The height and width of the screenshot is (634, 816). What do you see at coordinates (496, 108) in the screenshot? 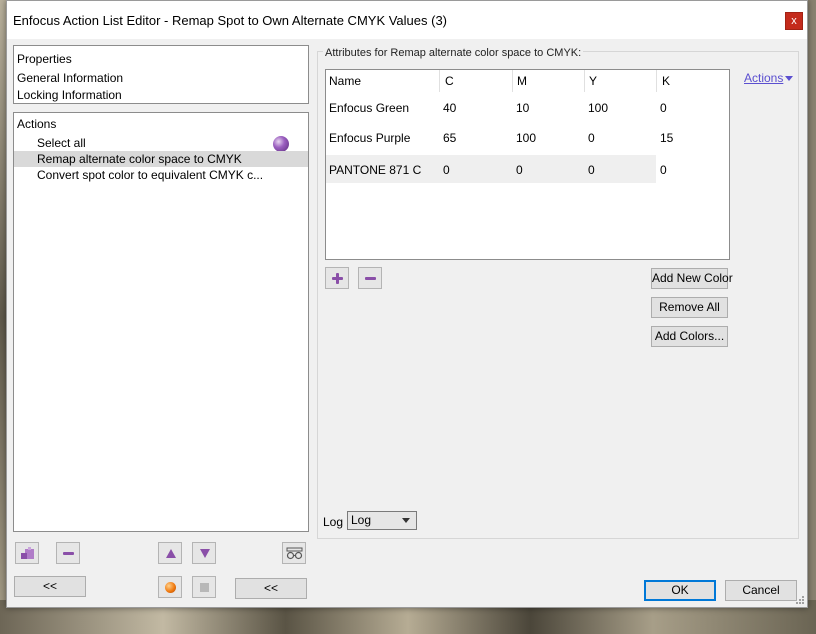
I see `table-row: Enfocus Green 40 10 100 0` at bounding box center [496, 108].